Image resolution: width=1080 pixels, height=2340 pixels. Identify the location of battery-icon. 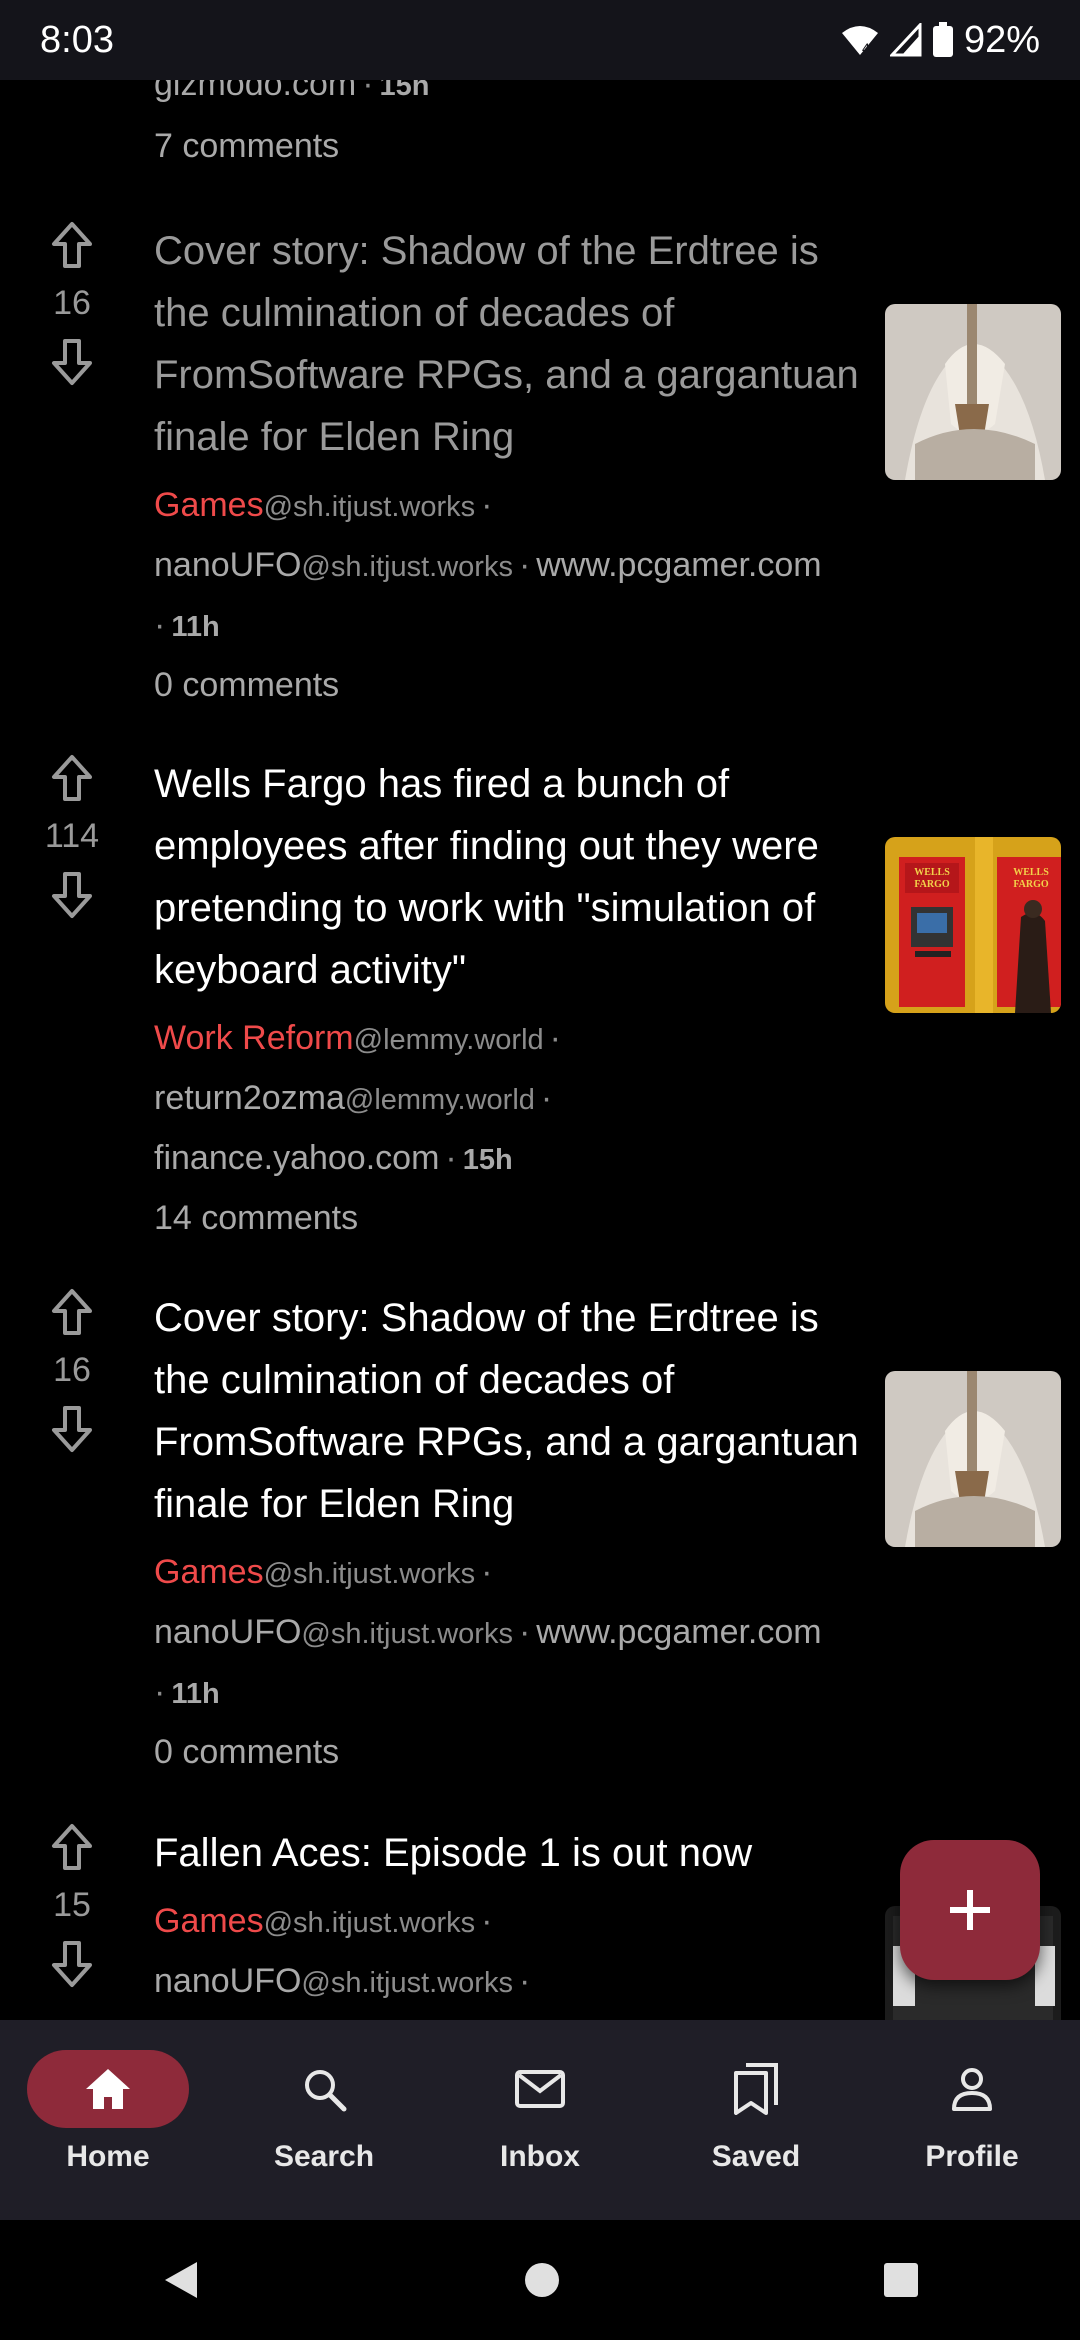
(942, 39).